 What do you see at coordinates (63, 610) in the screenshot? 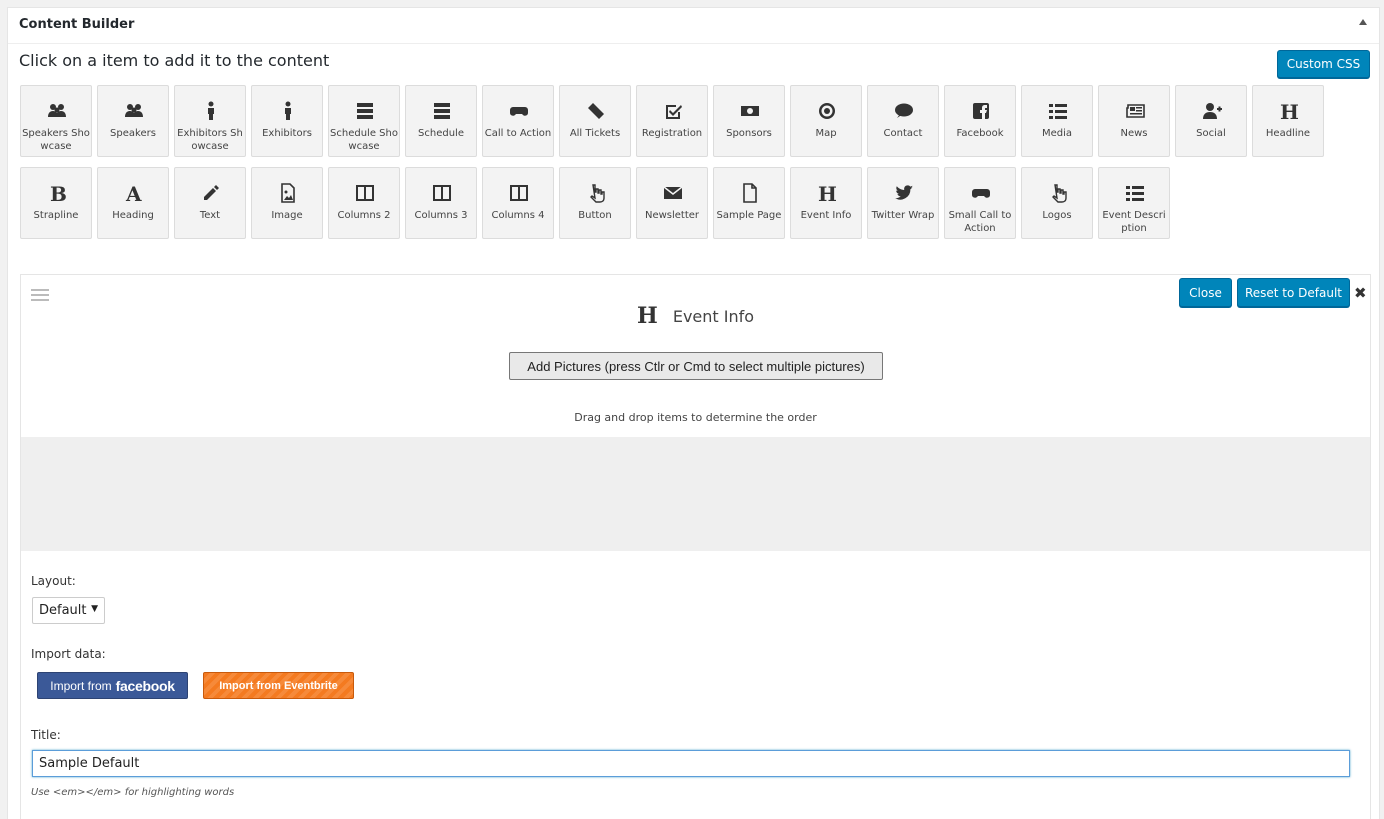
I see `layout-select-value: Default` at bounding box center [63, 610].